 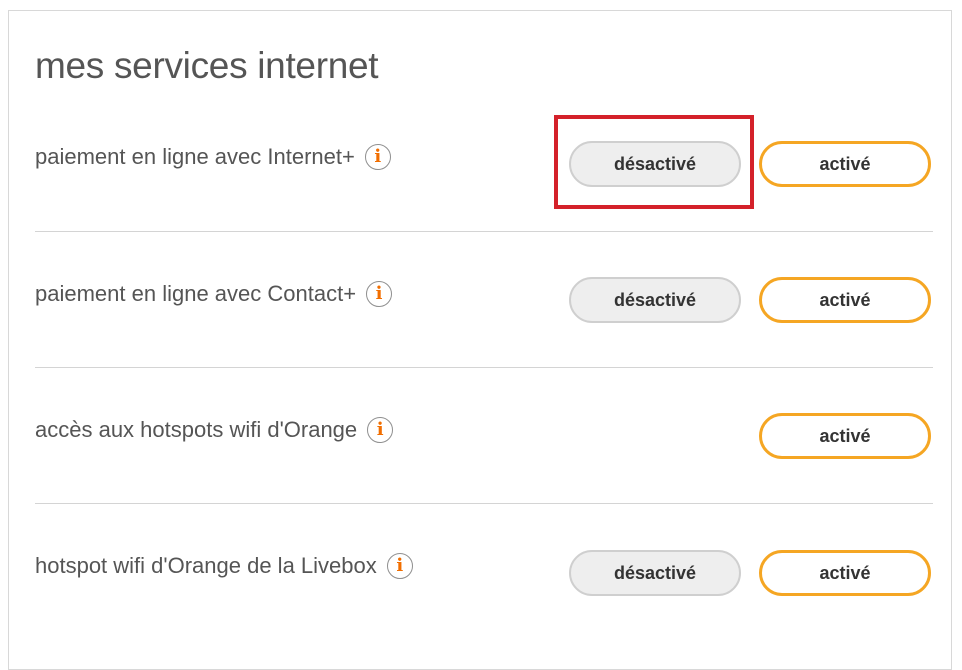 I want to click on service-row-contact-plus: paiement en ligne avec Contact+ i, so click(x=214, y=294).